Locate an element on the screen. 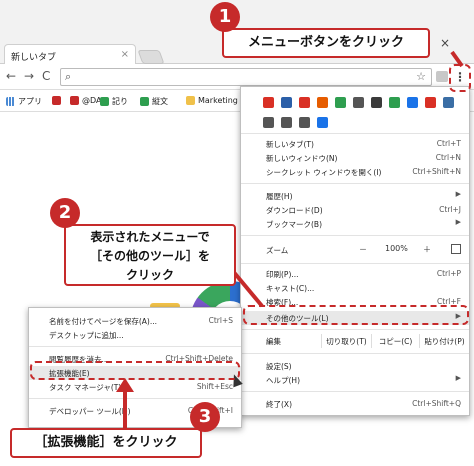  callout-3-text: ［拡張機能］をクリック is located at coordinates (106, 442).